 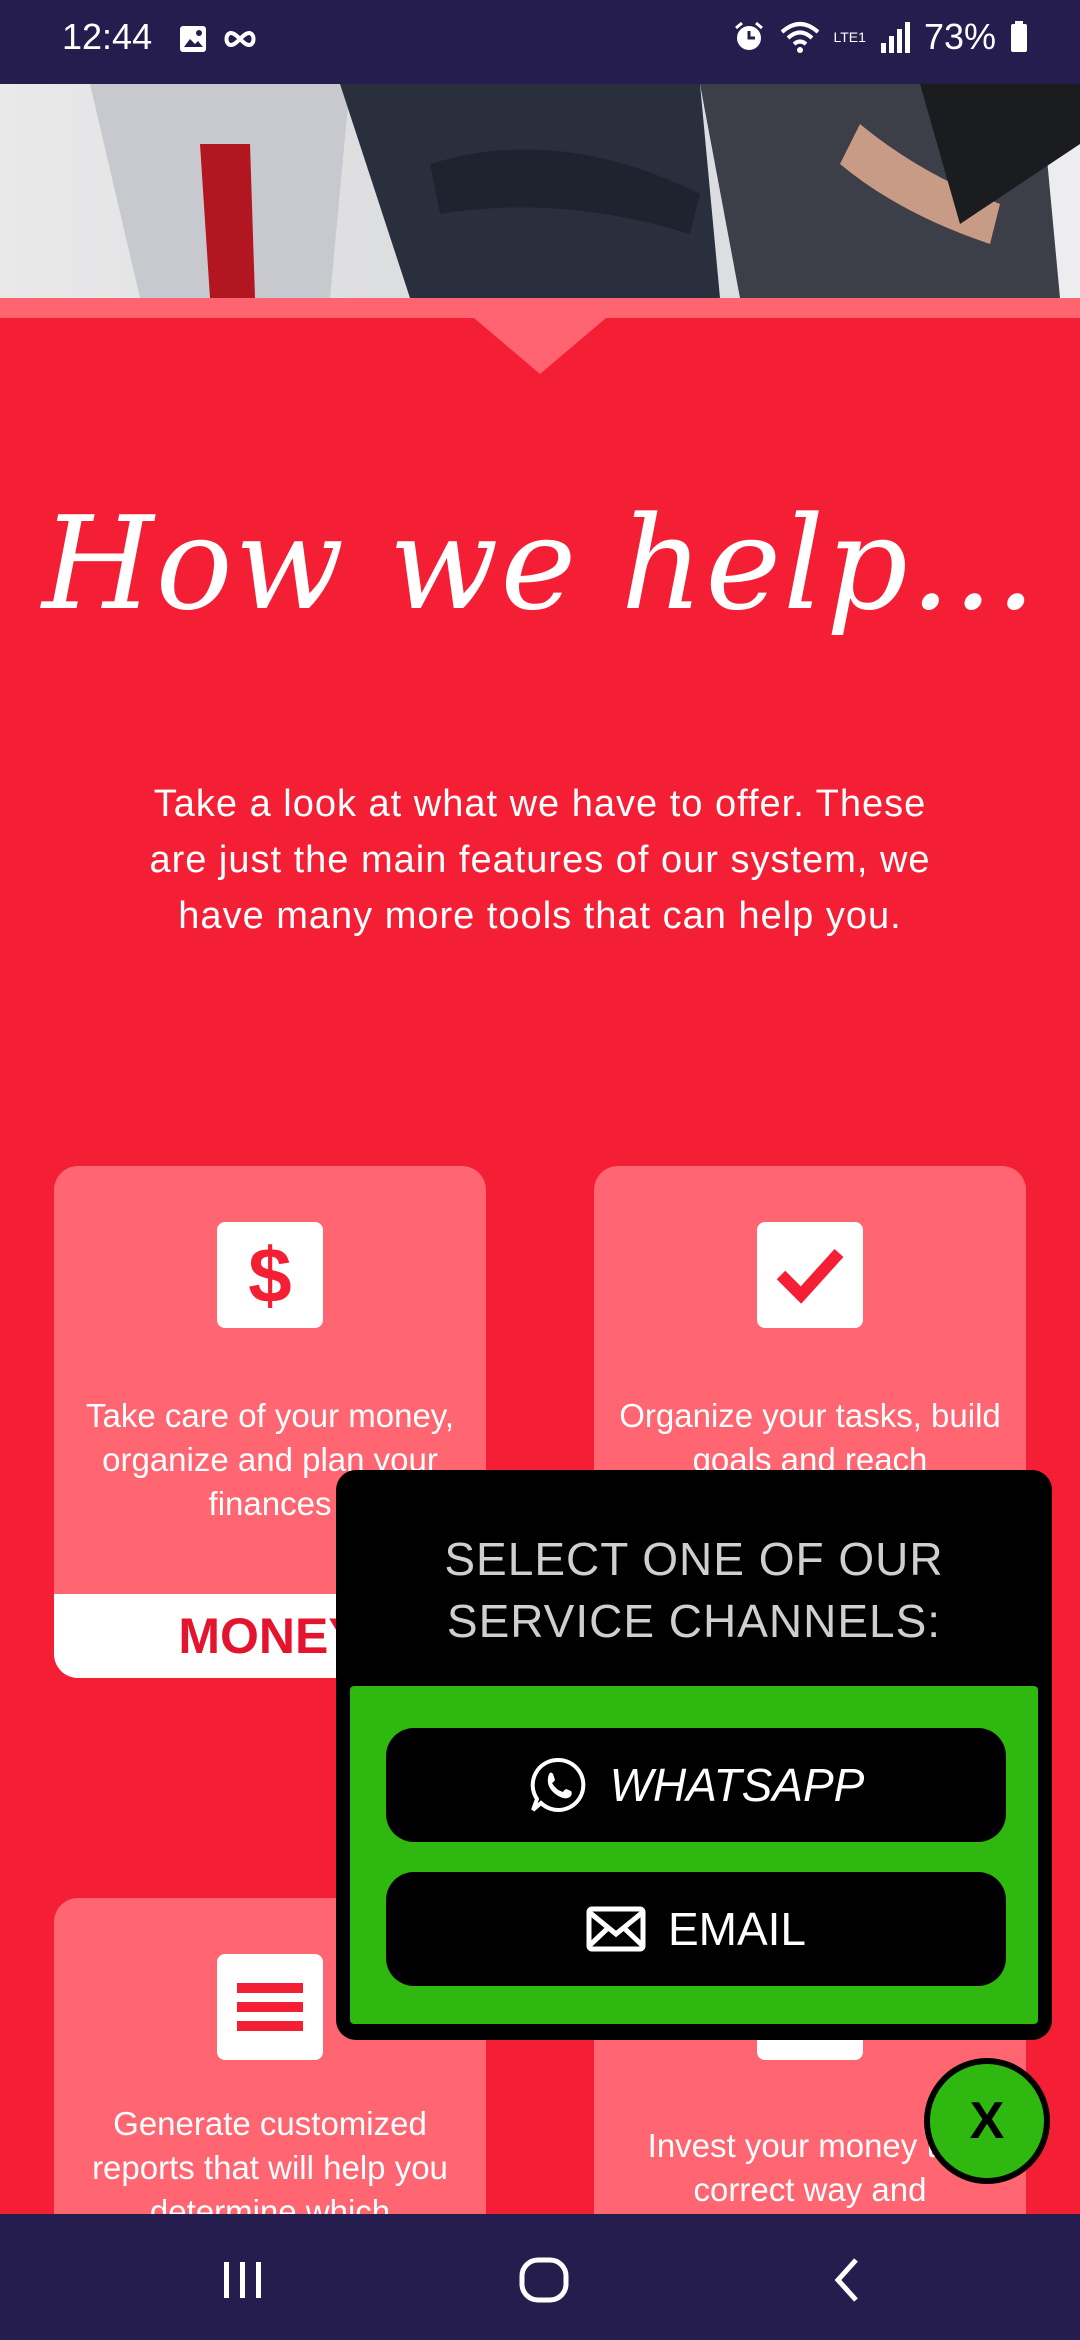 I want to click on status-icons-right: LTE1 73%, so click(x=880, y=37).